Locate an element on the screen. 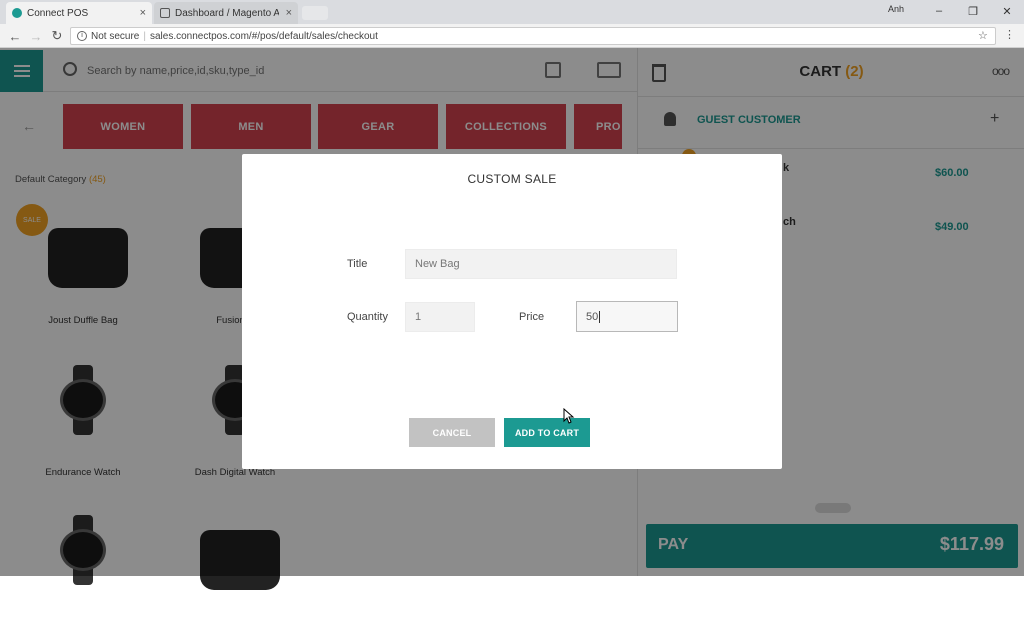 This screenshot has width=1024, height=640. dialog-title: CUSTOM SALE is located at coordinates (512, 179).